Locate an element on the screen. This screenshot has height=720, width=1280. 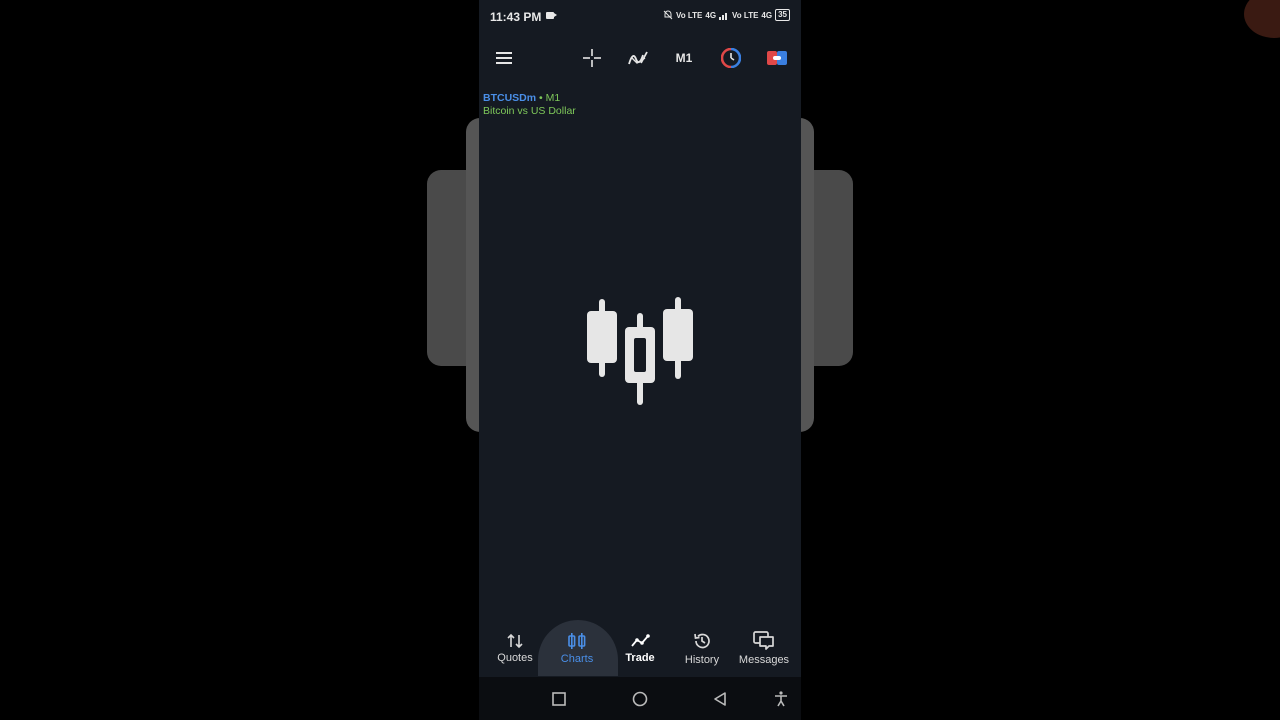
square-icon is located at coordinates (559, 699).